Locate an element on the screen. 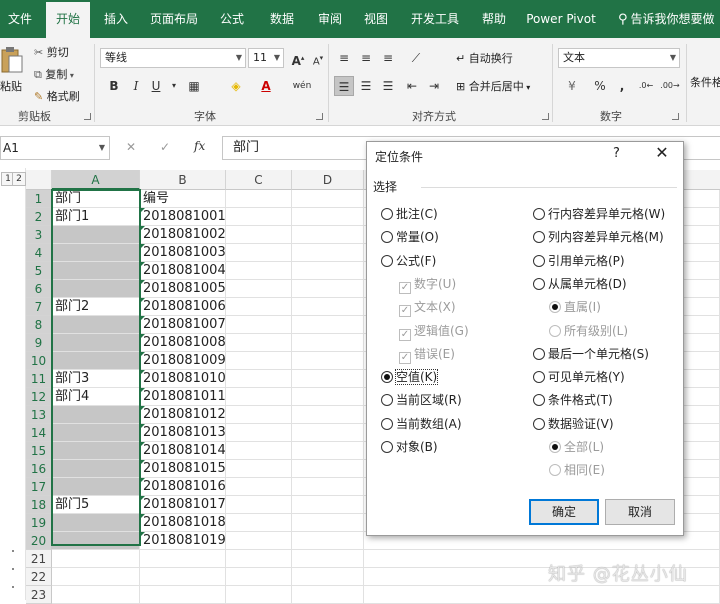 This screenshot has width=720, height=604. left-option: 当前数组(A) is located at coordinates (421, 424).